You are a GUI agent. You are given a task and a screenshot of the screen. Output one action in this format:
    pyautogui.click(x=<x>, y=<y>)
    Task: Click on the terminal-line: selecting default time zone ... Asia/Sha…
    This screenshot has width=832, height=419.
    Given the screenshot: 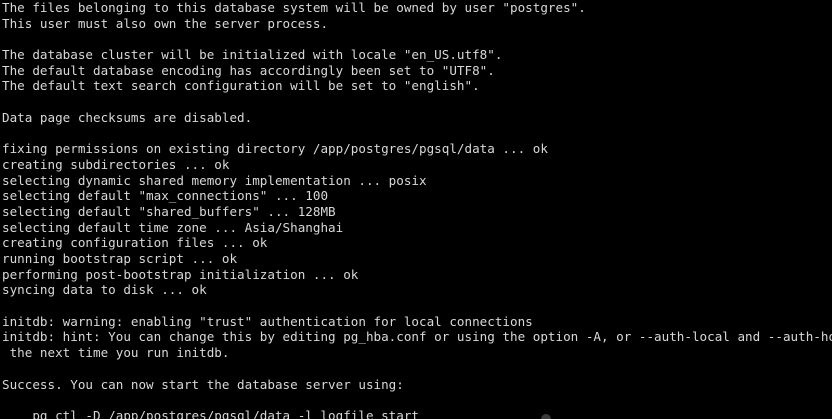 What is the action you would take?
    pyautogui.click(x=173, y=227)
    